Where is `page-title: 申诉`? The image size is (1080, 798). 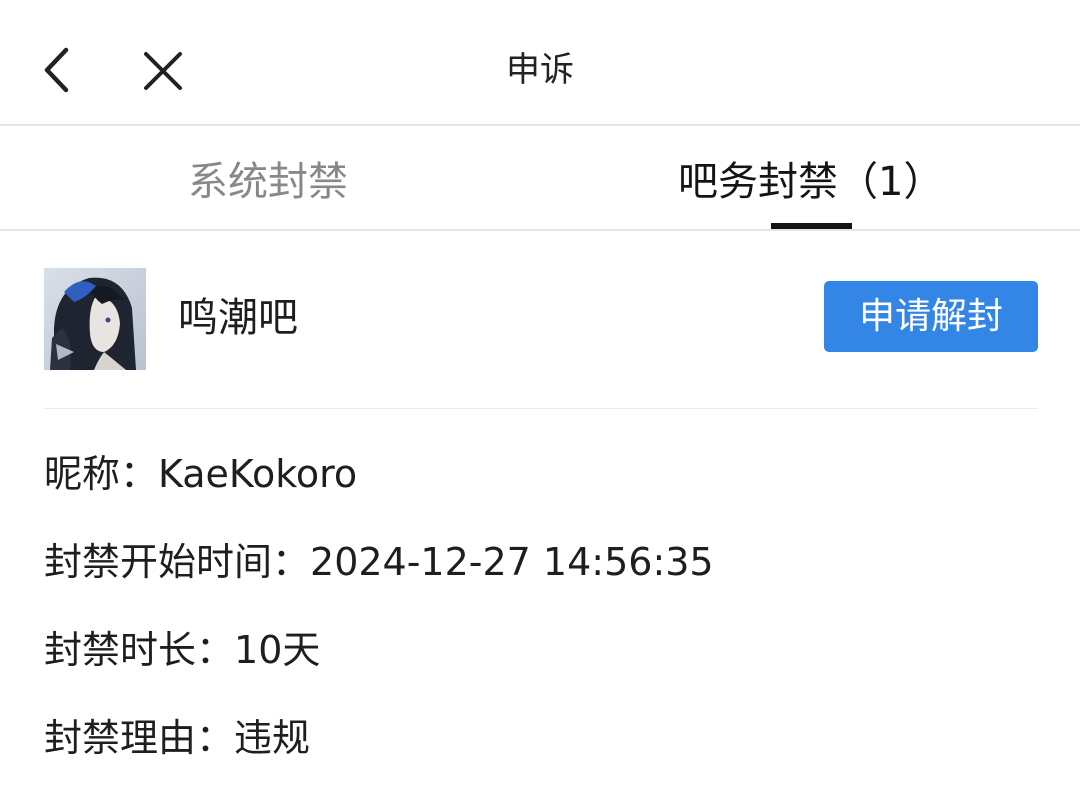
page-title: 申诉 is located at coordinates (540, 70).